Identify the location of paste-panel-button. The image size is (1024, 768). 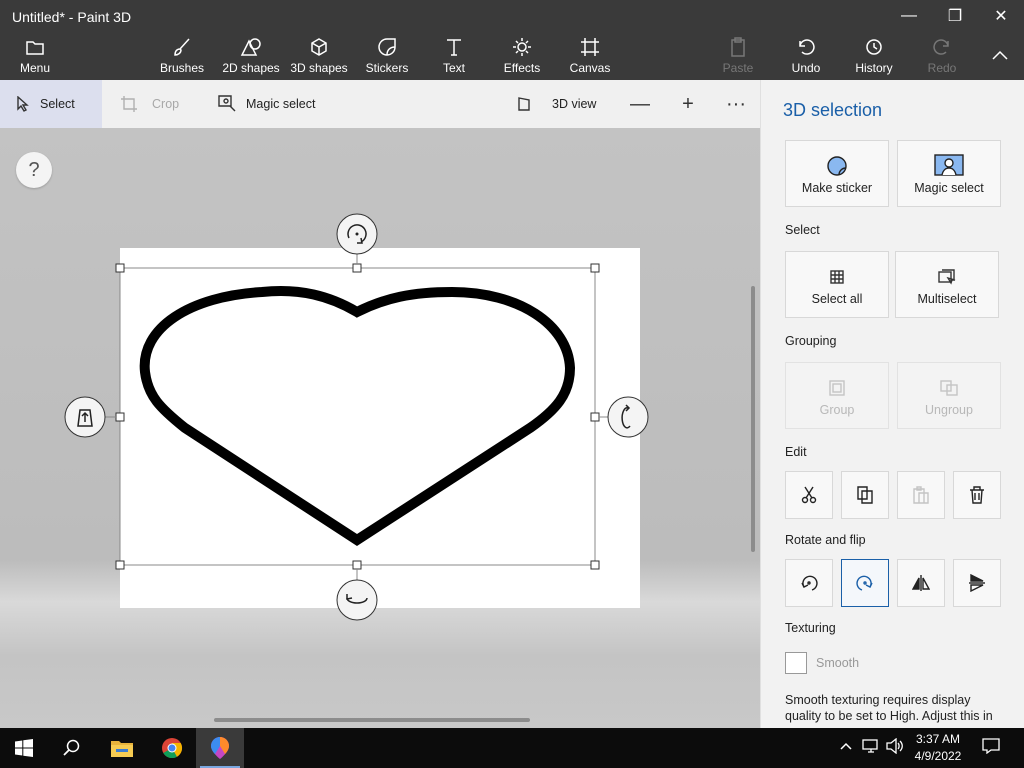
(921, 495).